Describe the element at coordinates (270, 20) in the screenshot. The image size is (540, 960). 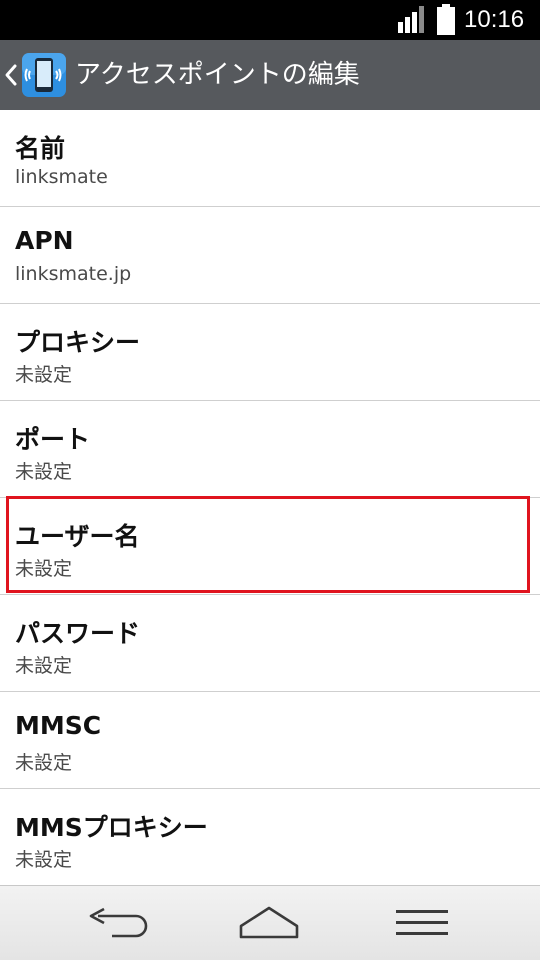
I see `status-bar: 10:16` at that location.